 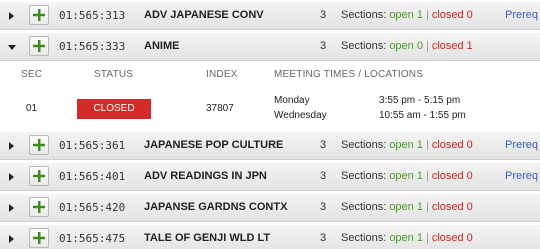 What do you see at coordinates (204, 15) in the screenshot?
I see `course-title: ADV JAPANESE CONV` at bounding box center [204, 15].